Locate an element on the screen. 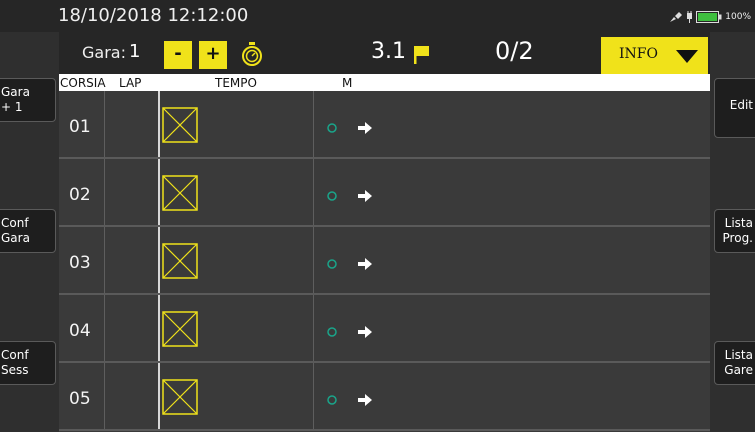 Image resolution: width=755 pixels, height=432 pixels. right-side-panel: Edit Lista Prog. Lista Gare is located at coordinates (732, 232).